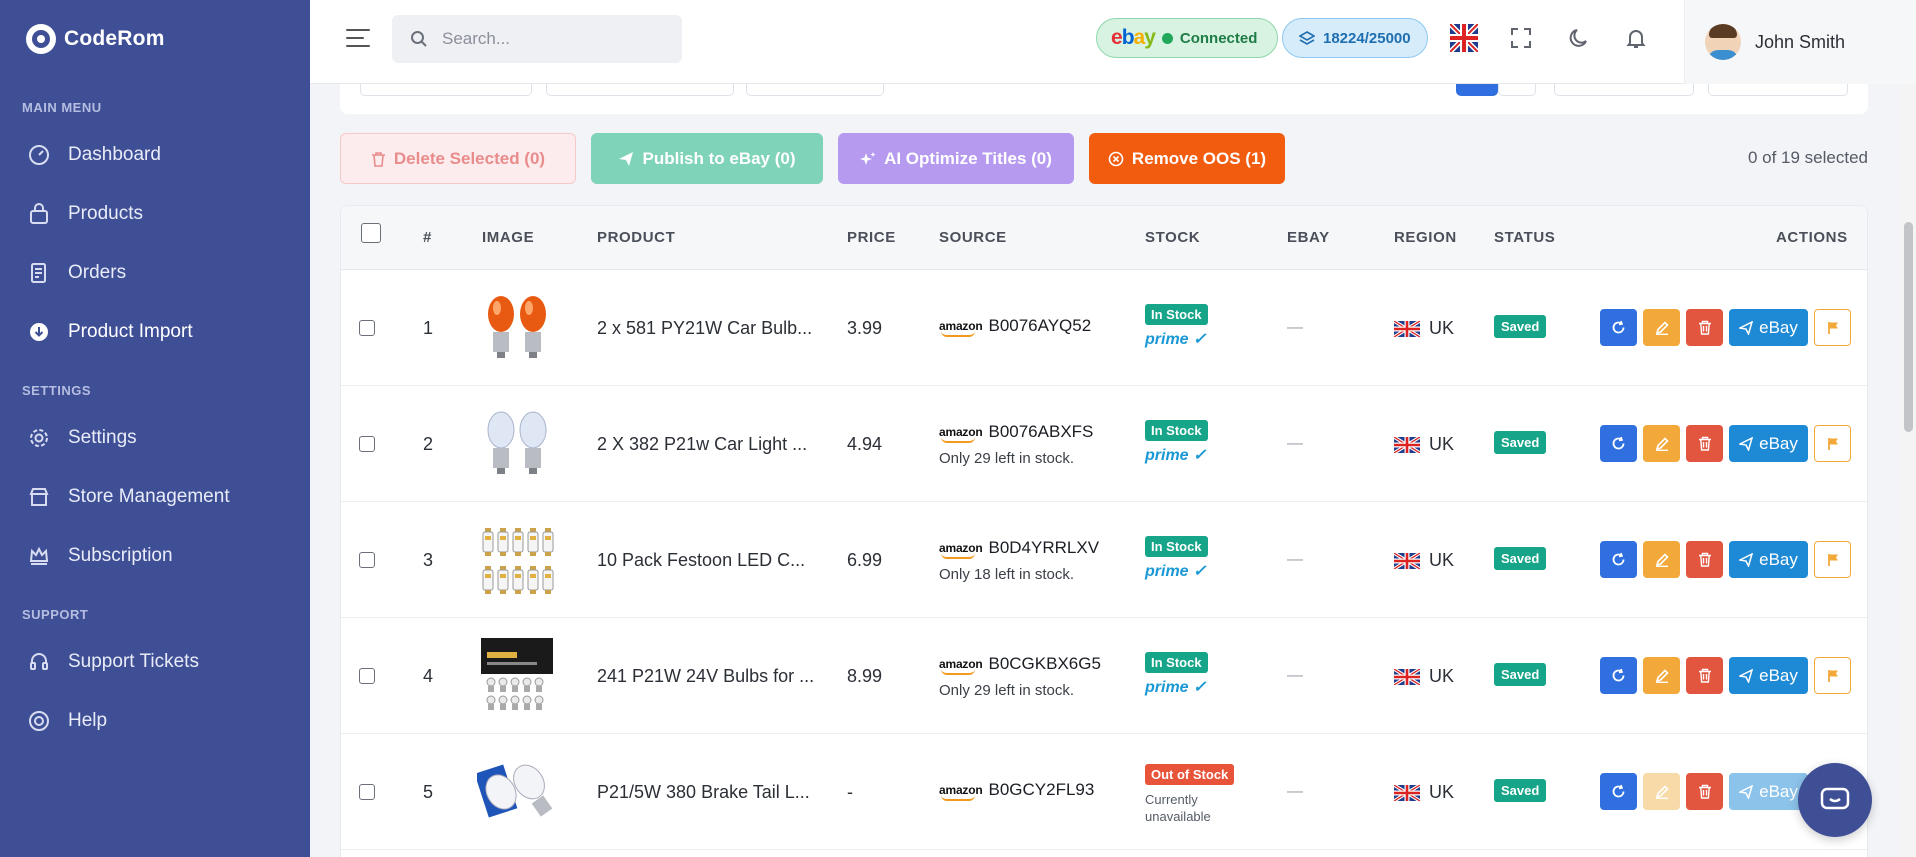 This screenshot has width=1916, height=857. Describe the element at coordinates (1520, 558) in the screenshot. I see `status-cell: Saved` at that location.